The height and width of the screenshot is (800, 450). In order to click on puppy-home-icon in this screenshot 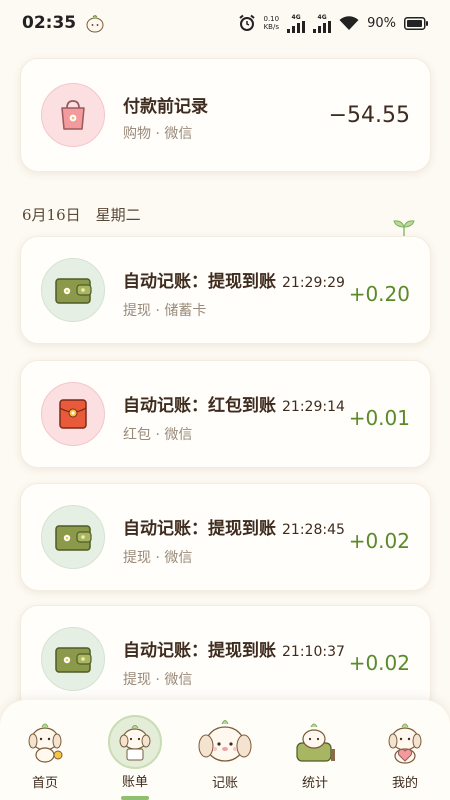, I will do `click(45, 742)`.